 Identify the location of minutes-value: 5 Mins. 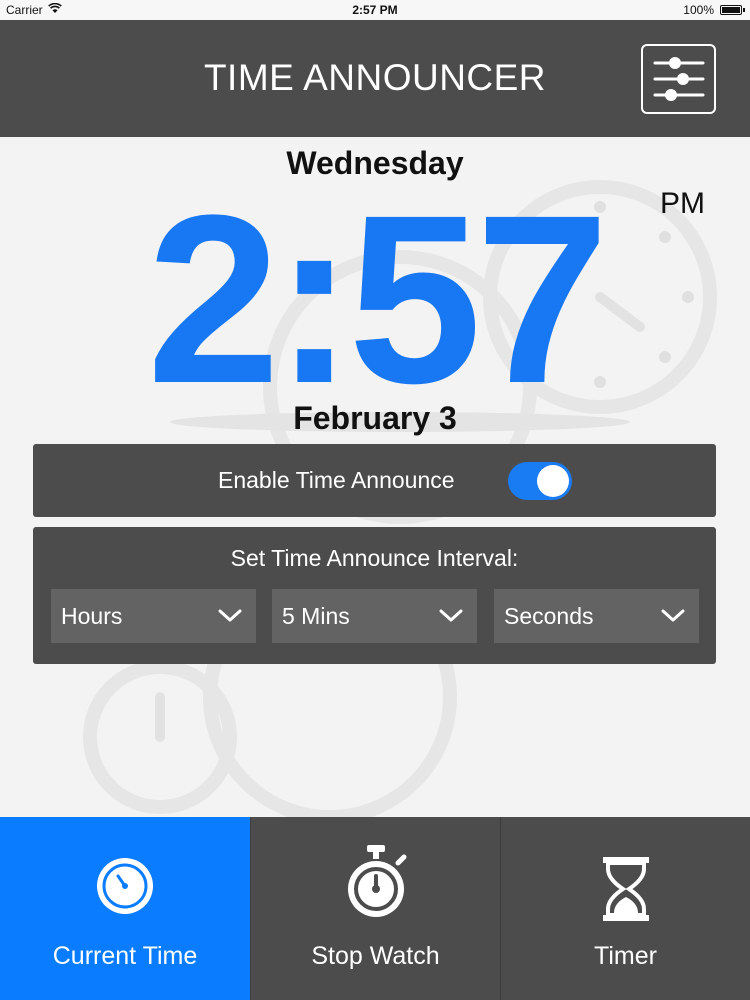
(316, 616).